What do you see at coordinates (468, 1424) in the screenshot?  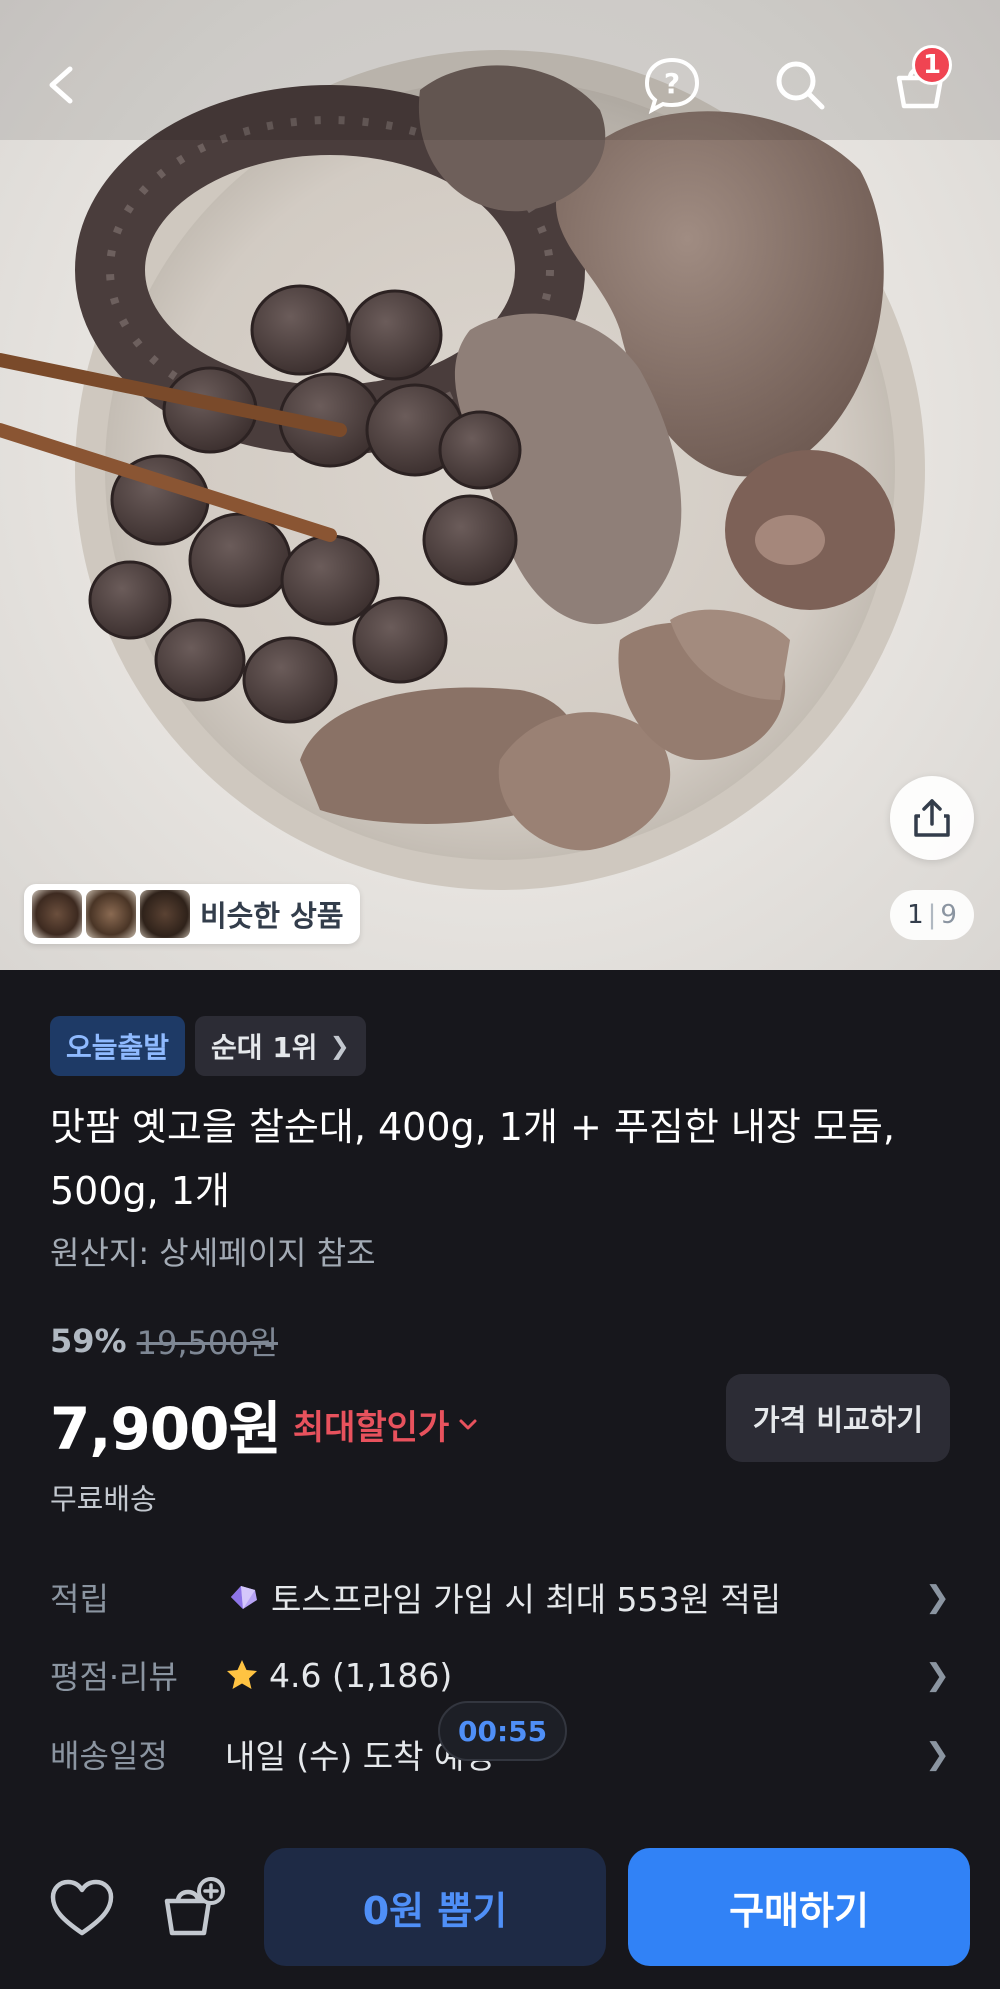 I see `chevron-down-icon` at bounding box center [468, 1424].